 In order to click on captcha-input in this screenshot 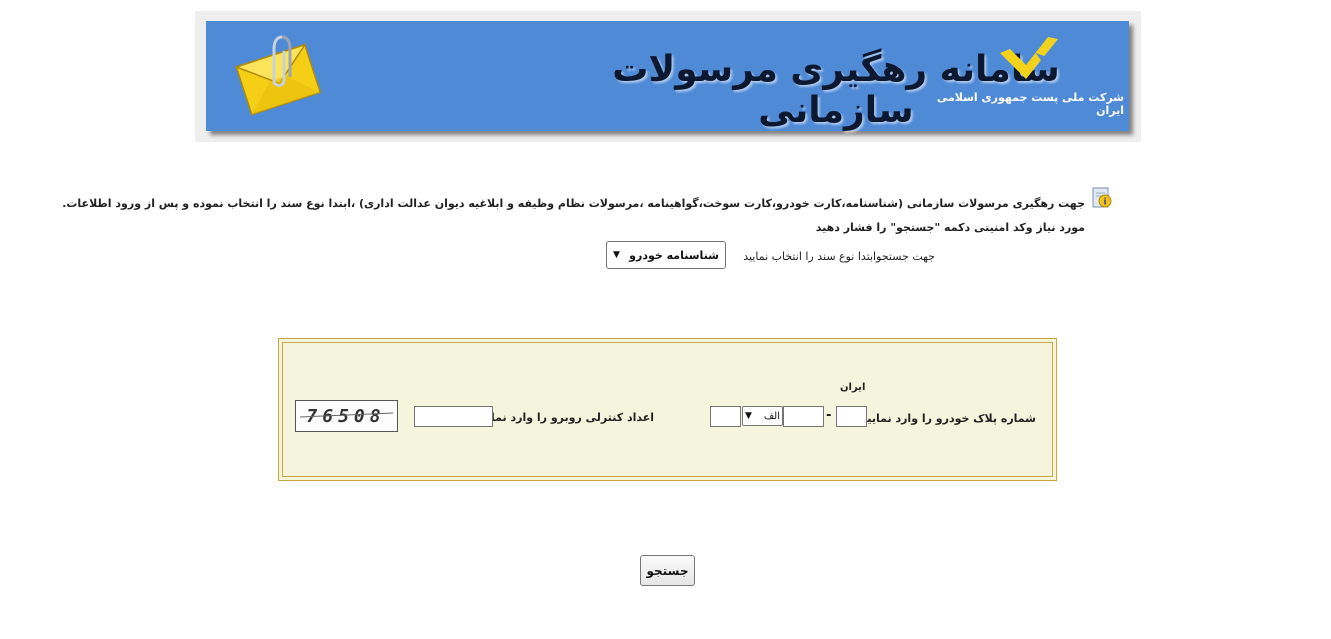, I will do `click(453, 416)`.